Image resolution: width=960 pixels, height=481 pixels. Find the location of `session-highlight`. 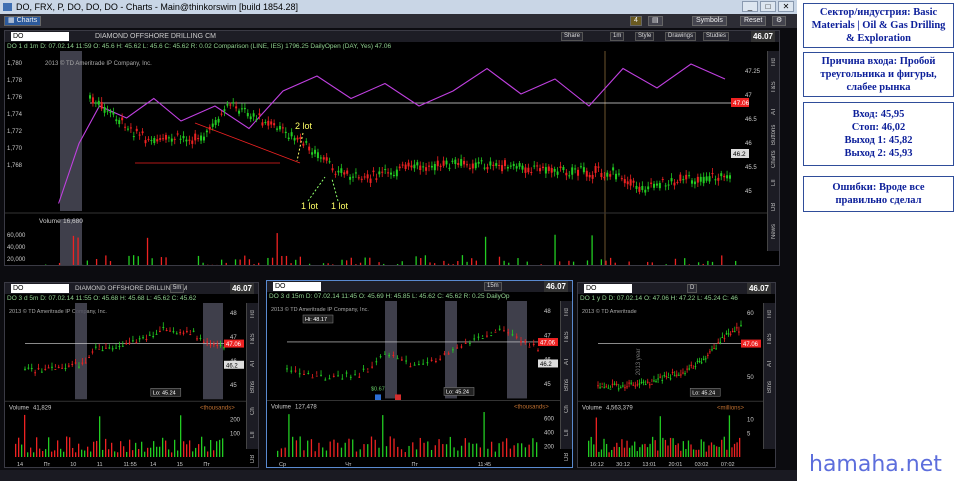

session-highlight is located at coordinates (451, 350).